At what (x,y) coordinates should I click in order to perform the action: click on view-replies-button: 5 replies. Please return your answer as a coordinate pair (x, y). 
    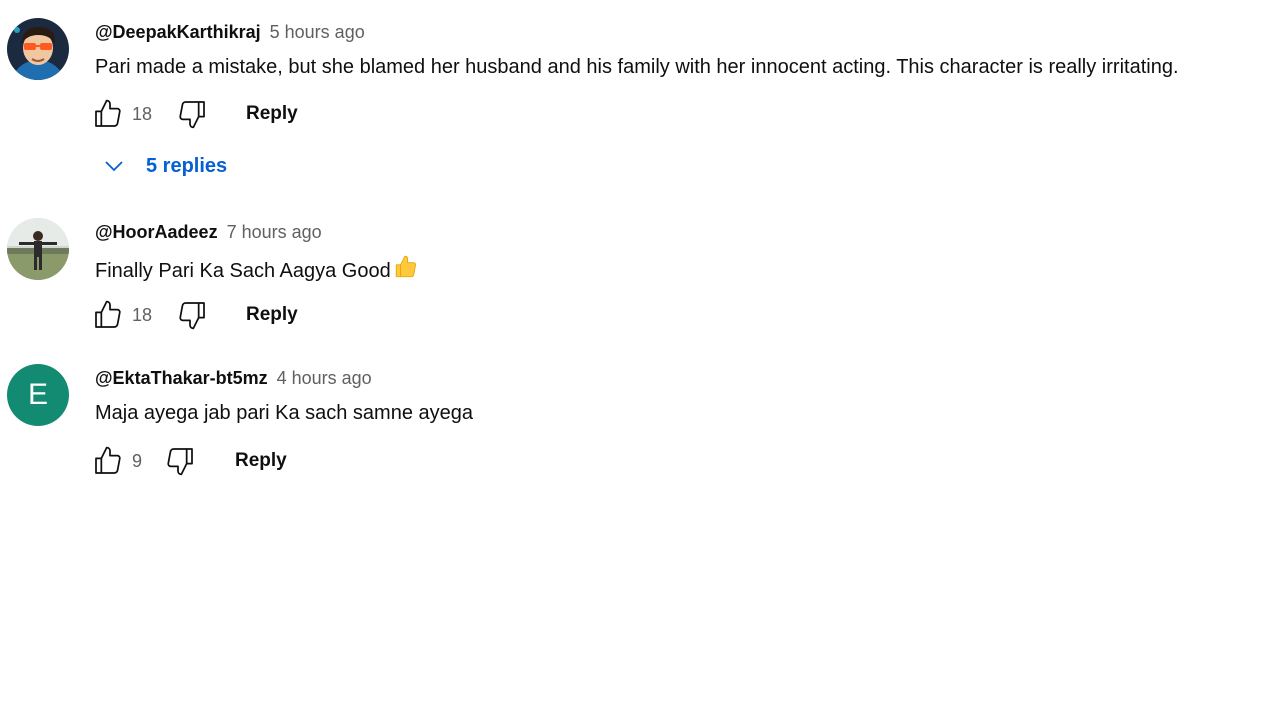
    Looking at the image, I should click on (161, 166).